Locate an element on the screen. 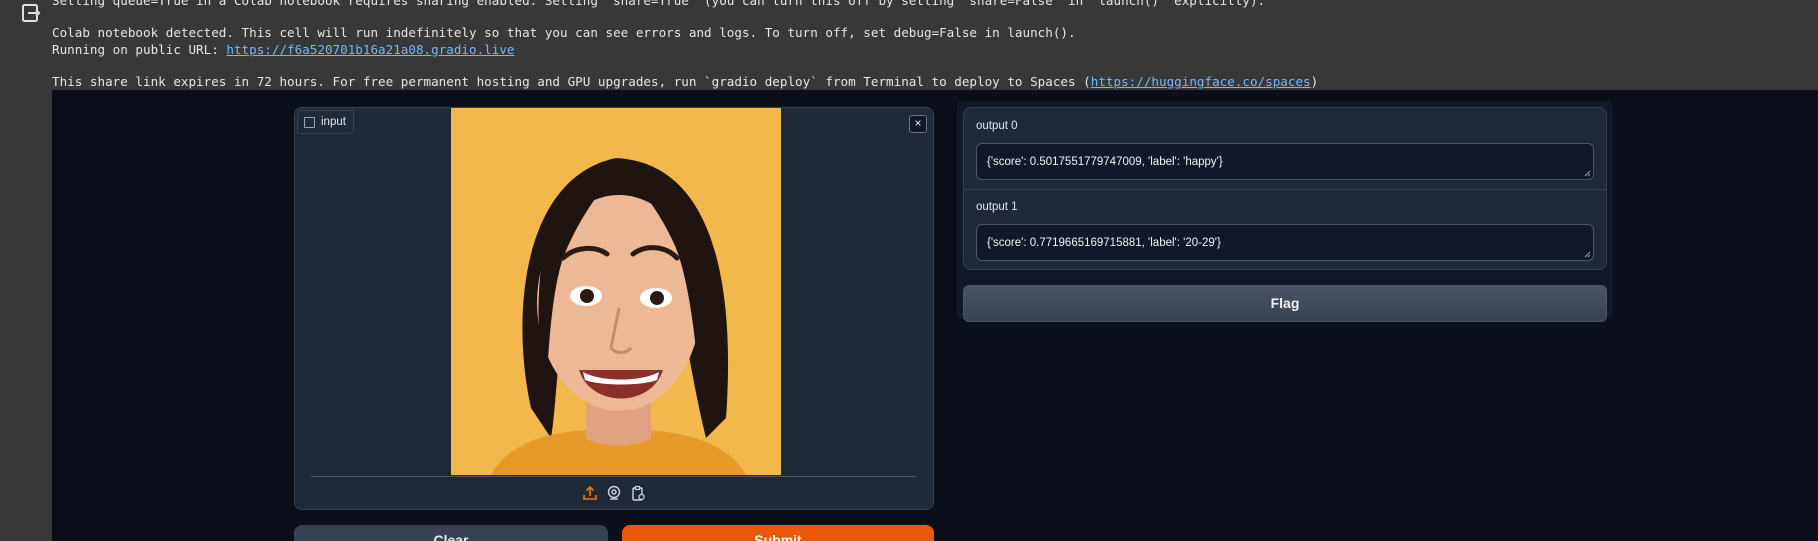 Image resolution: width=1818 pixels, height=541 pixels. input-image is located at coordinates (616, 291).